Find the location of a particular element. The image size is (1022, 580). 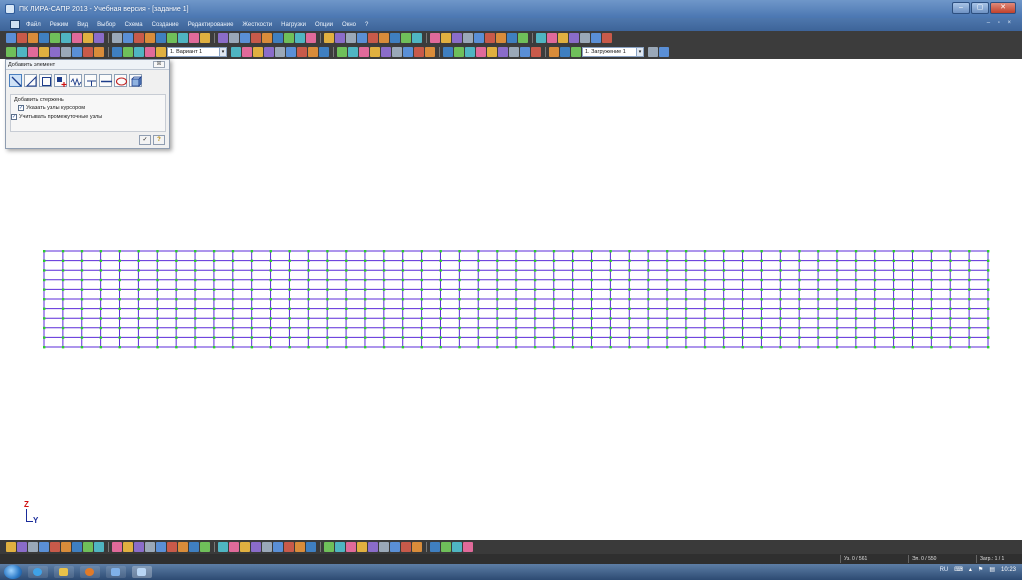

checkbox-check-icon: ✓ is located at coordinates (14, 117).